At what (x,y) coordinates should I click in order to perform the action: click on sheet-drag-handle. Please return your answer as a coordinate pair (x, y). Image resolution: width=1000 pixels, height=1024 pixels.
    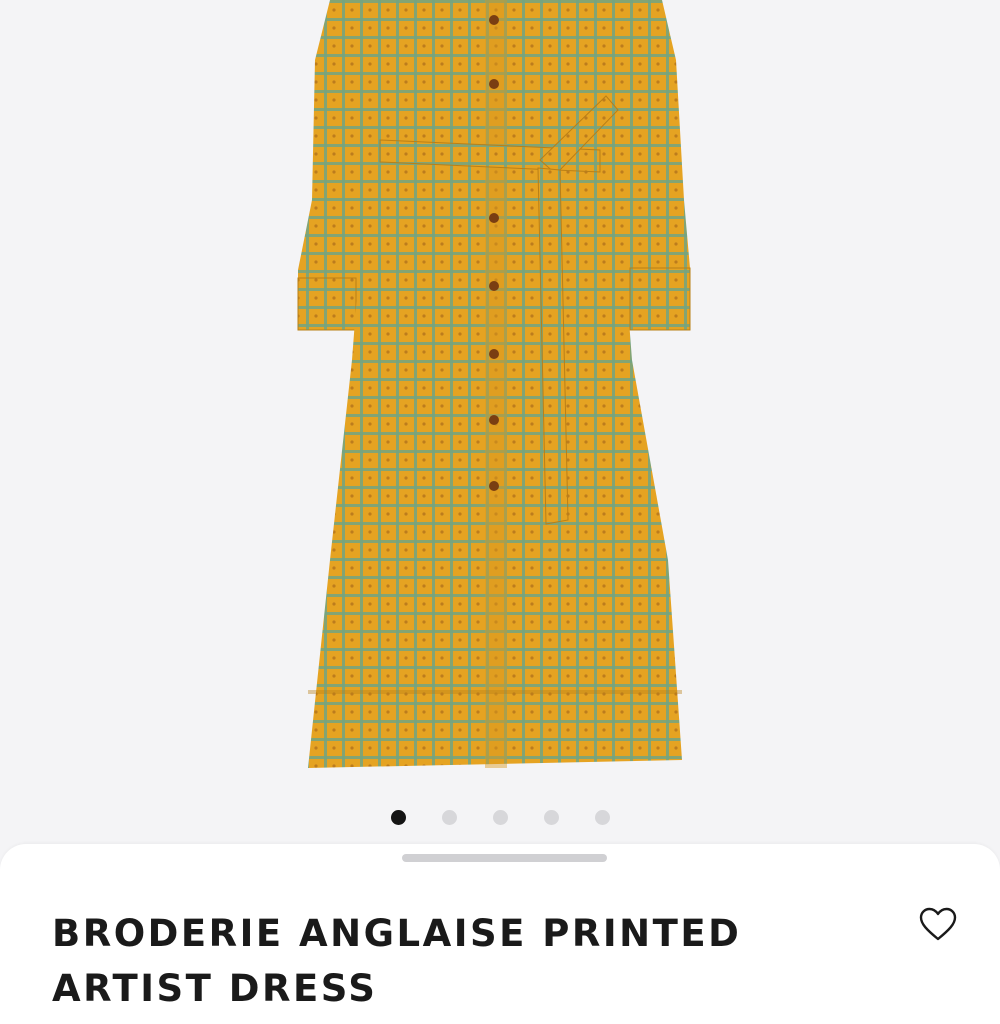
    Looking at the image, I should click on (504, 858).